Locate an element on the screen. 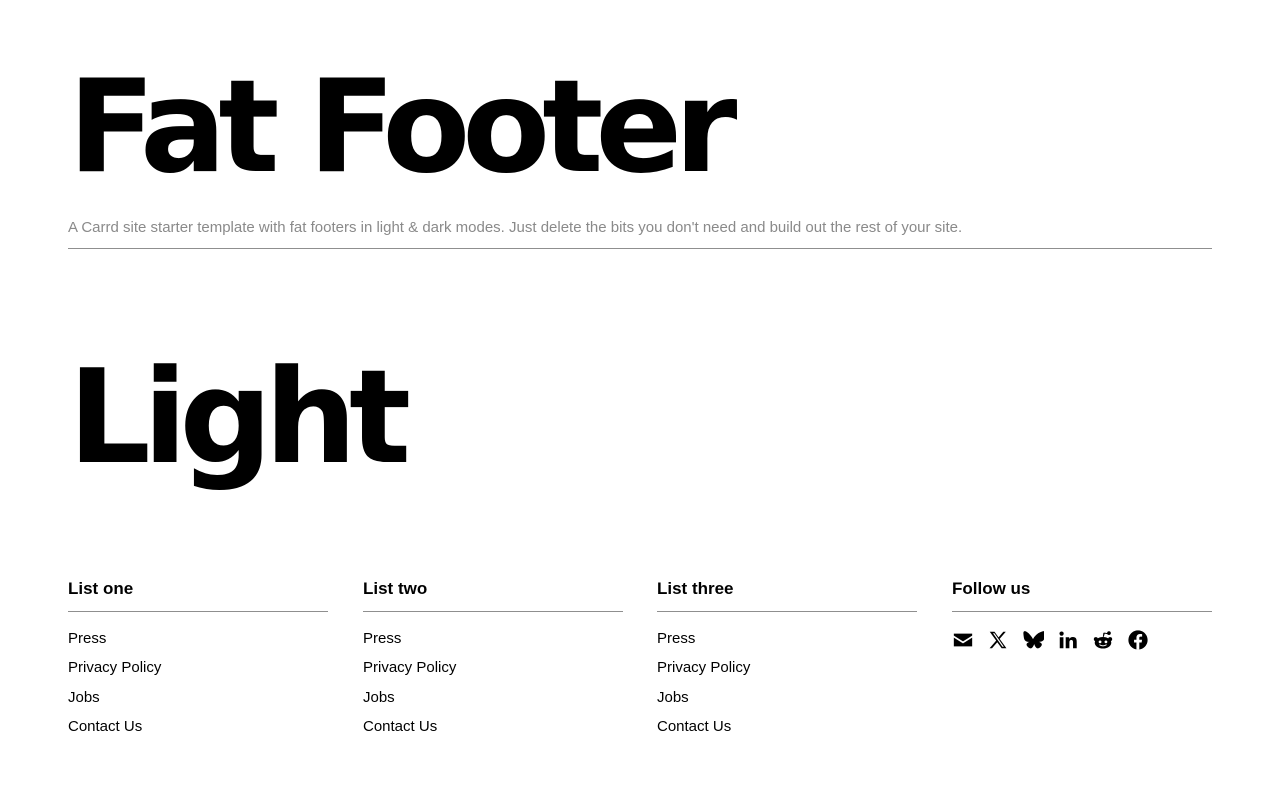 The width and height of the screenshot is (1280, 800). page-title: Fat Footer is located at coordinates (402, 127).